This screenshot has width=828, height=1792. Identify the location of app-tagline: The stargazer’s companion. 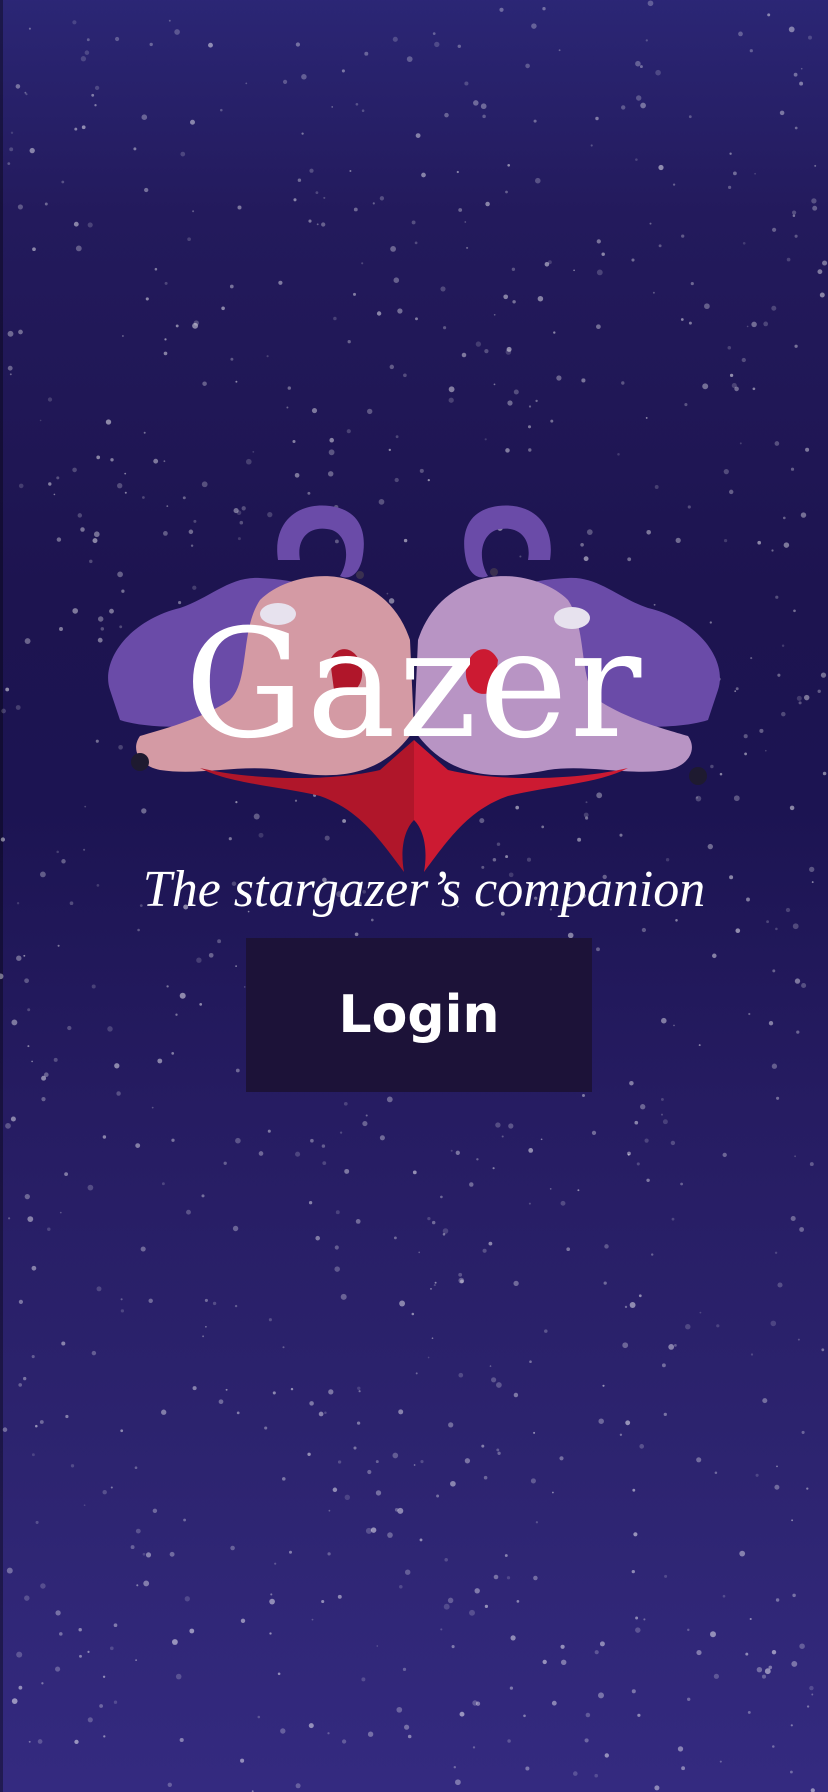
(424, 889).